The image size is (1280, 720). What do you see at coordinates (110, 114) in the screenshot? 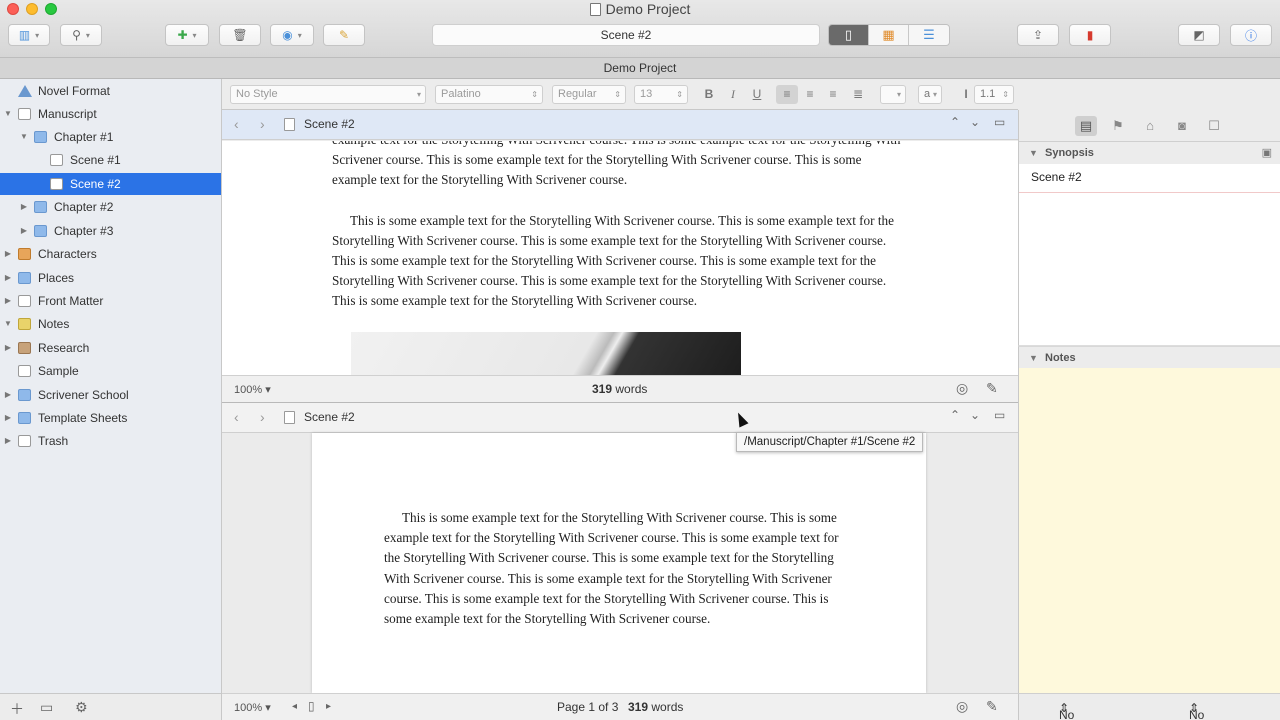
I see `binder-item-manuscript: ▼ Manuscript` at bounding box center [110, 114].